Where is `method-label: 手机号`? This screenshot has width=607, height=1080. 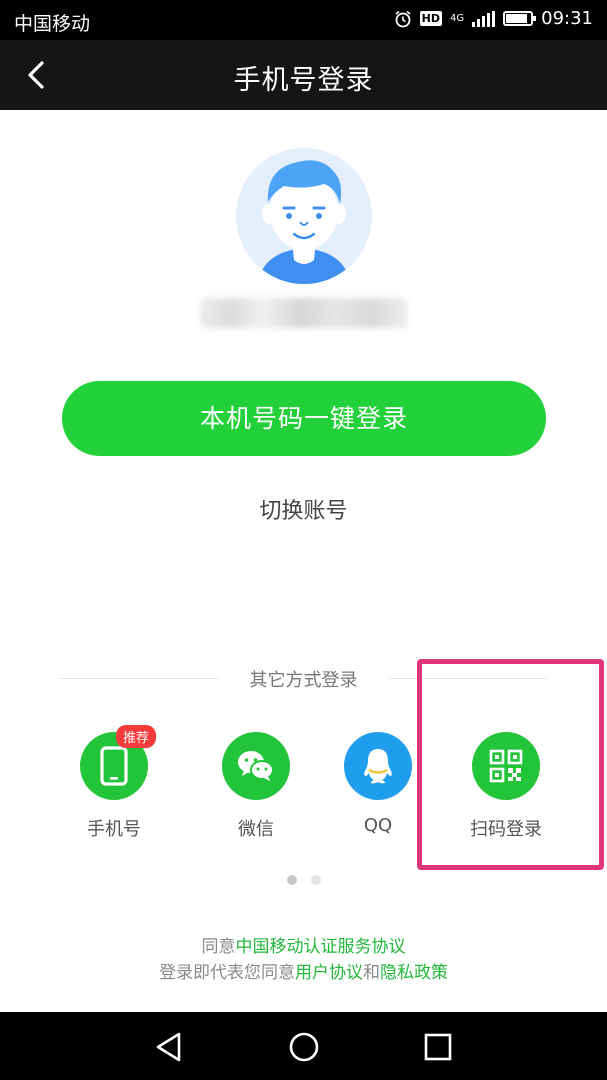
method-label: 手机号 is located at coordinates (114, 829).